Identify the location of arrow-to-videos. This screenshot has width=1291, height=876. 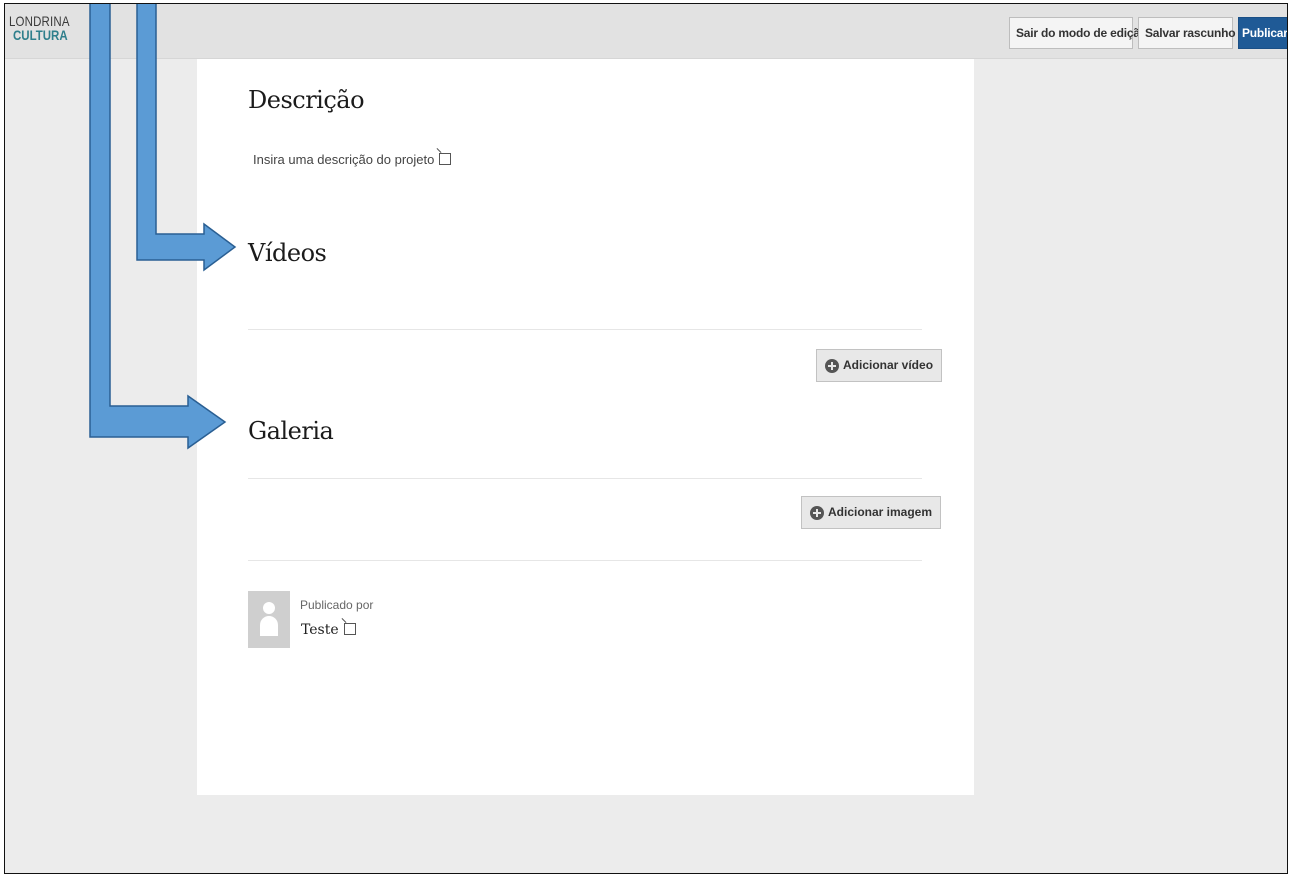
(186, 138).